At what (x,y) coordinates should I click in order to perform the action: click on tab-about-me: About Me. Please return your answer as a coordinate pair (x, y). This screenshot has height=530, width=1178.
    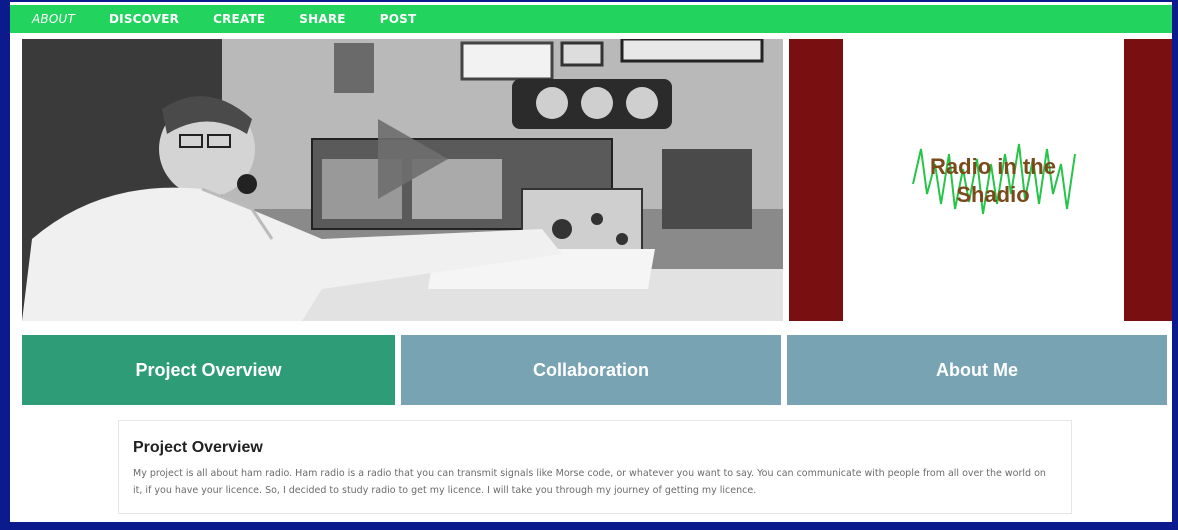
    Looking at the image, I should click on (977, 370).